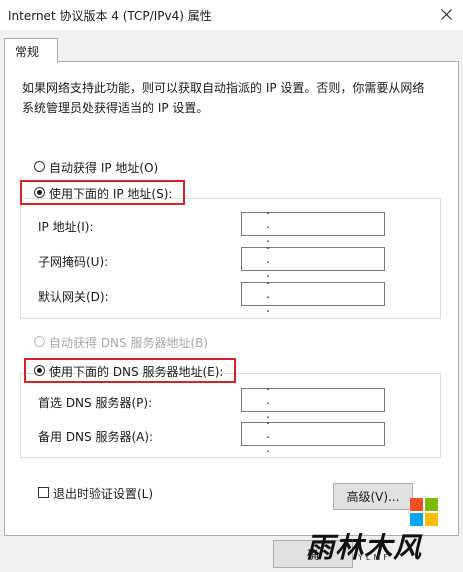 The width and height of the screenshot is (463, 572). I want to click on watermark-subtext: YLMF, so click(374, 557).